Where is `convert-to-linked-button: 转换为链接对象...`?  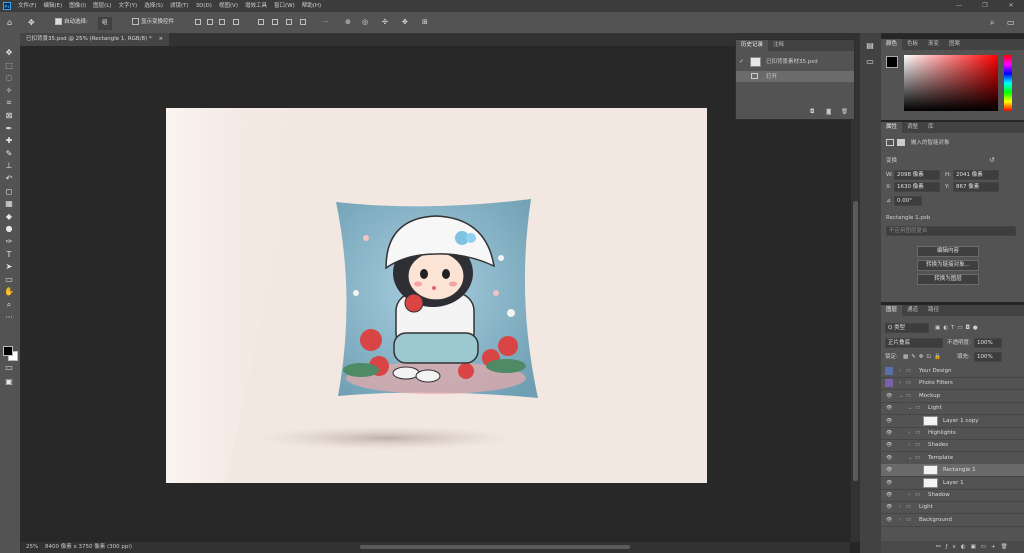 convert-to-linked-button: 转换为链接对象... is located at coordinates (948, 265).